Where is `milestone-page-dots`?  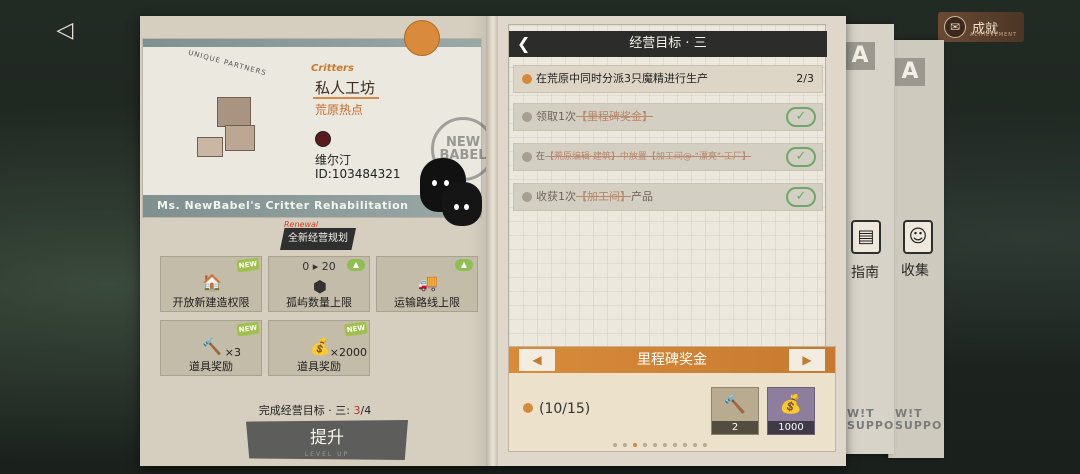
milestone-page-dots is located at coordinates (660, 445).